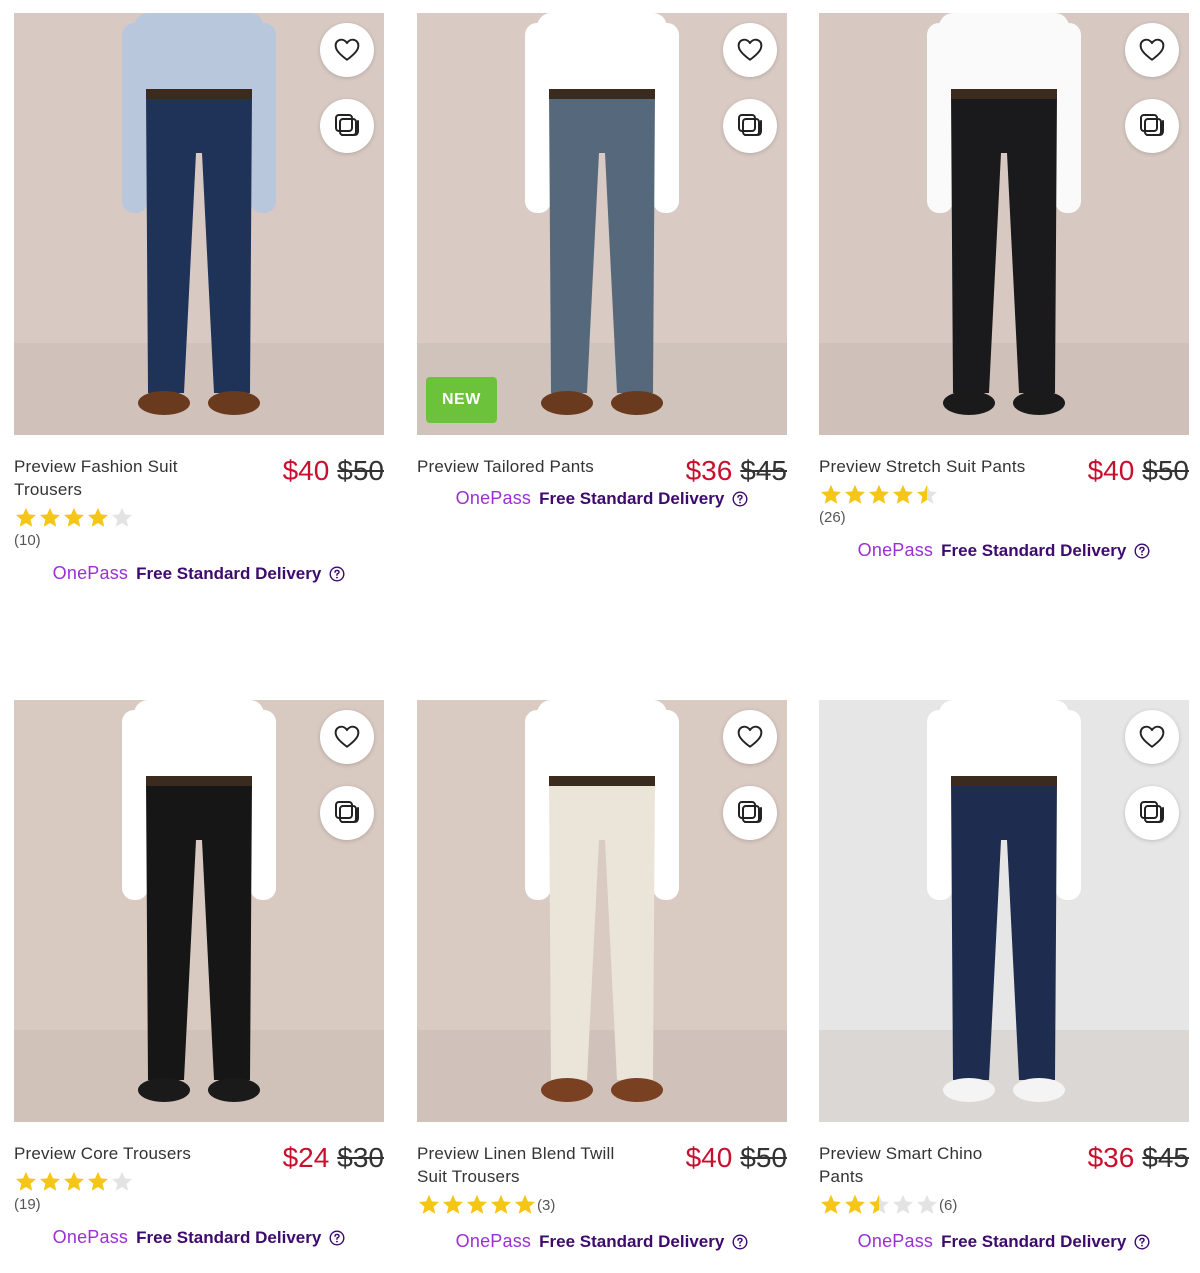 The image size is (1200, 1273). What do you see at coordinates (306, 1157) in the screenshot?
I see `sale-price: $24` at bounding box center [306, 1157].